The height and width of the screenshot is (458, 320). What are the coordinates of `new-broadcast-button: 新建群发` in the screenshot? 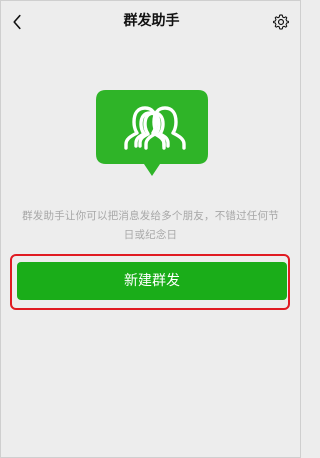 It's located at (152, 281).